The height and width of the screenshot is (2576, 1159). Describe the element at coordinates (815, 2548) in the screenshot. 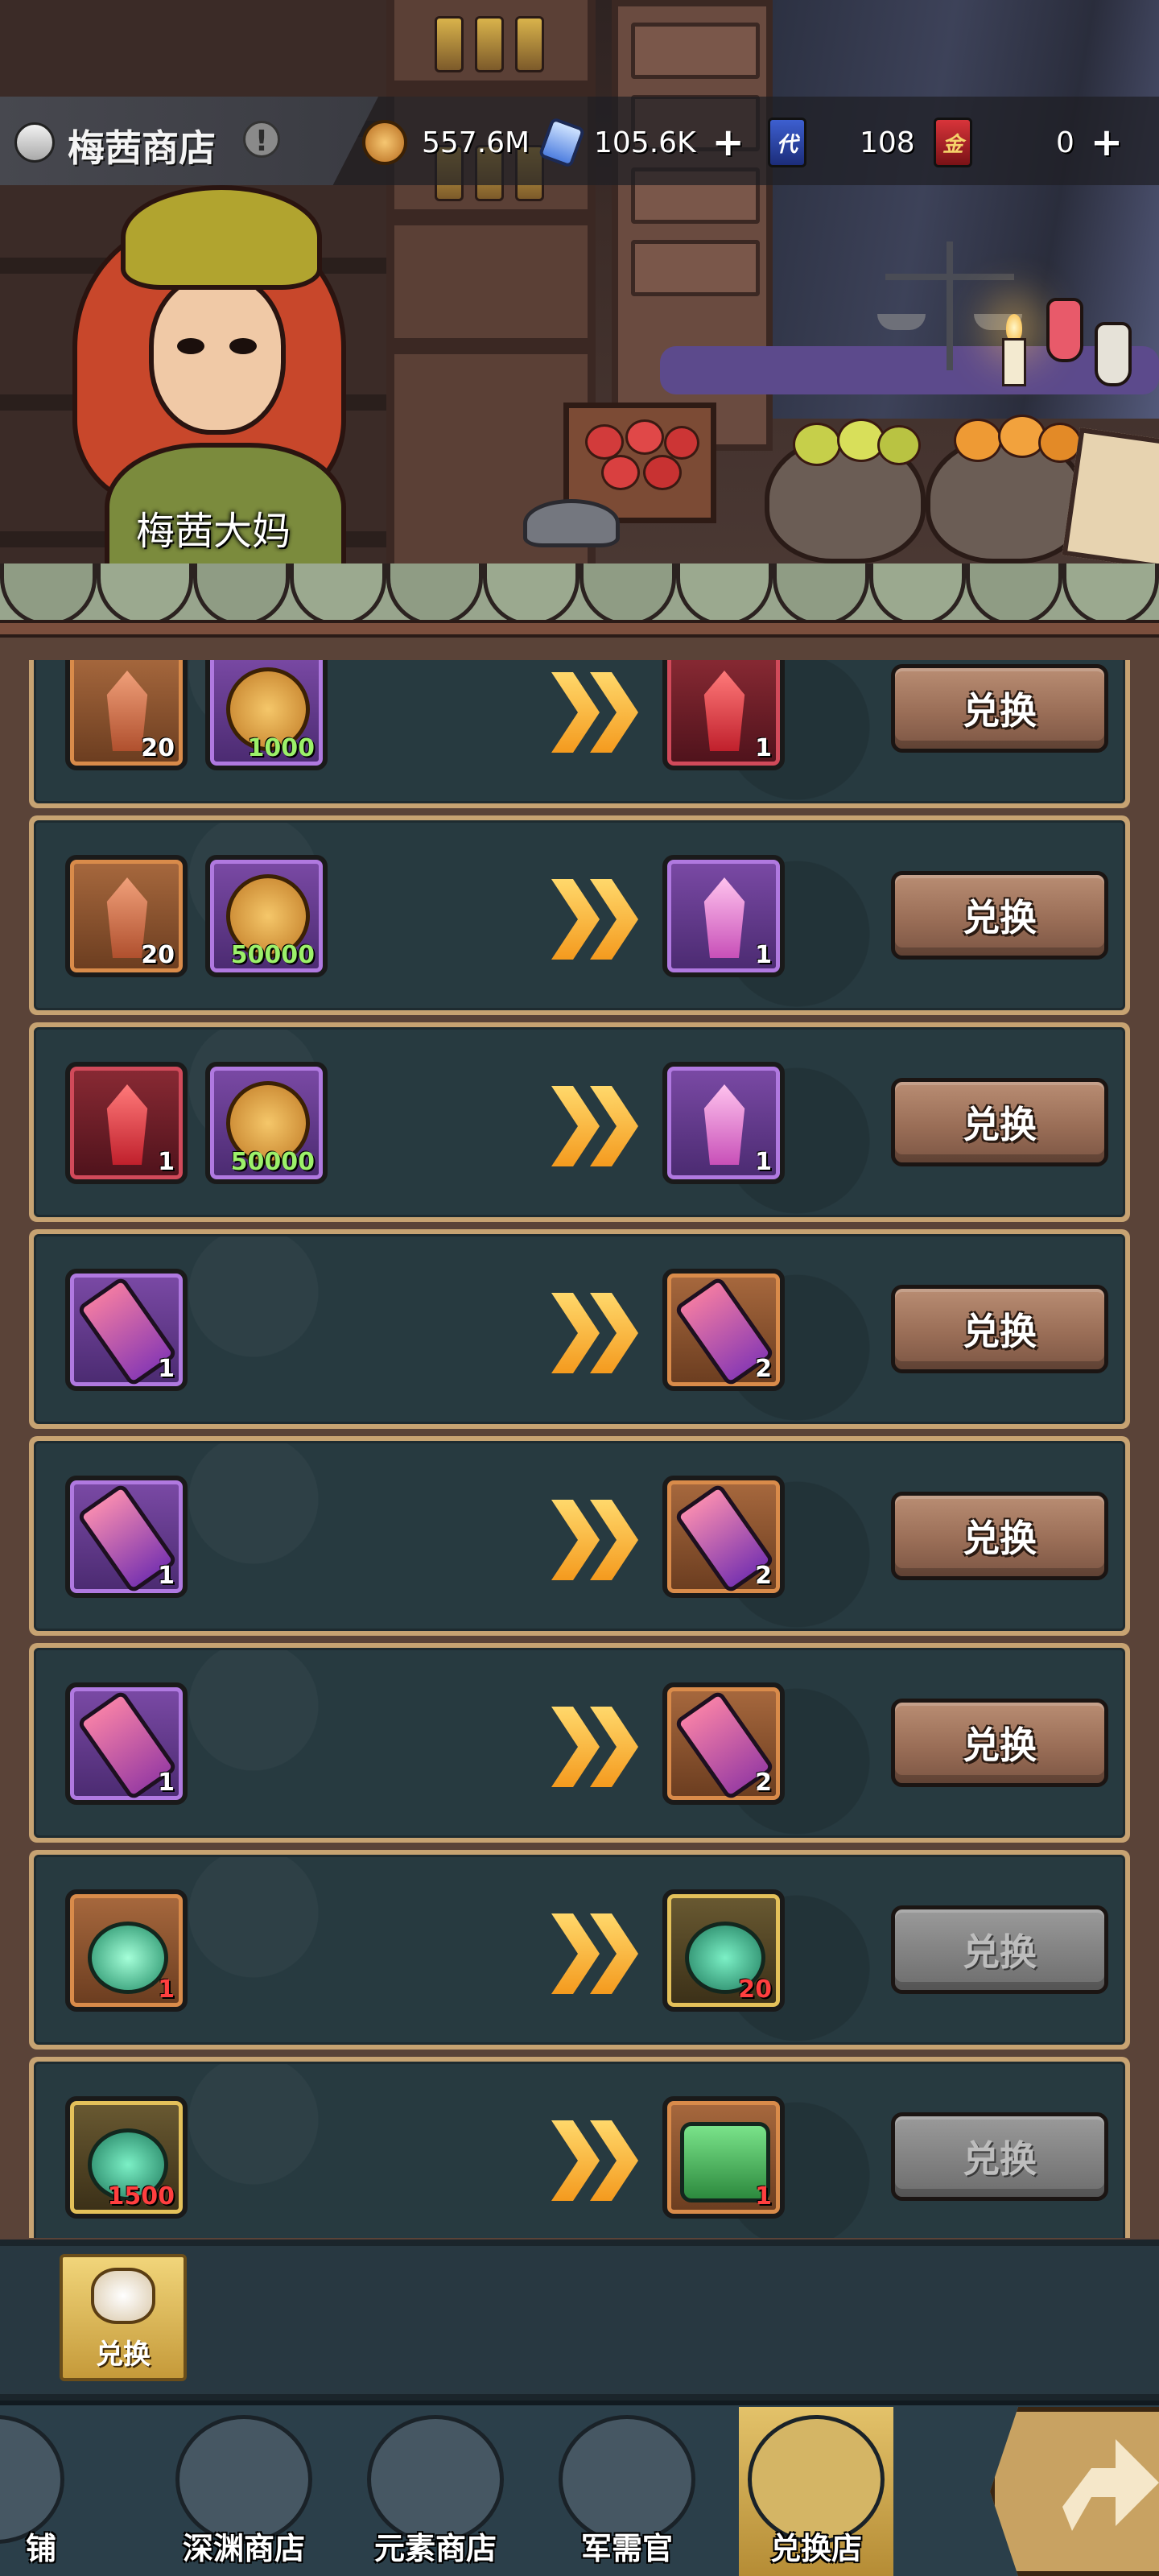

I see `nav-label: 兑换店` at that location.